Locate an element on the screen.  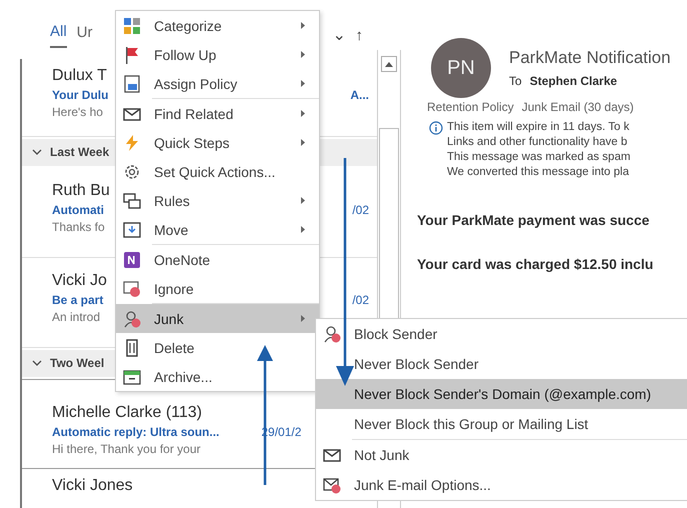
message-body-text: Your card was charged $12.50 inclu is located at coordinates (535, 264).